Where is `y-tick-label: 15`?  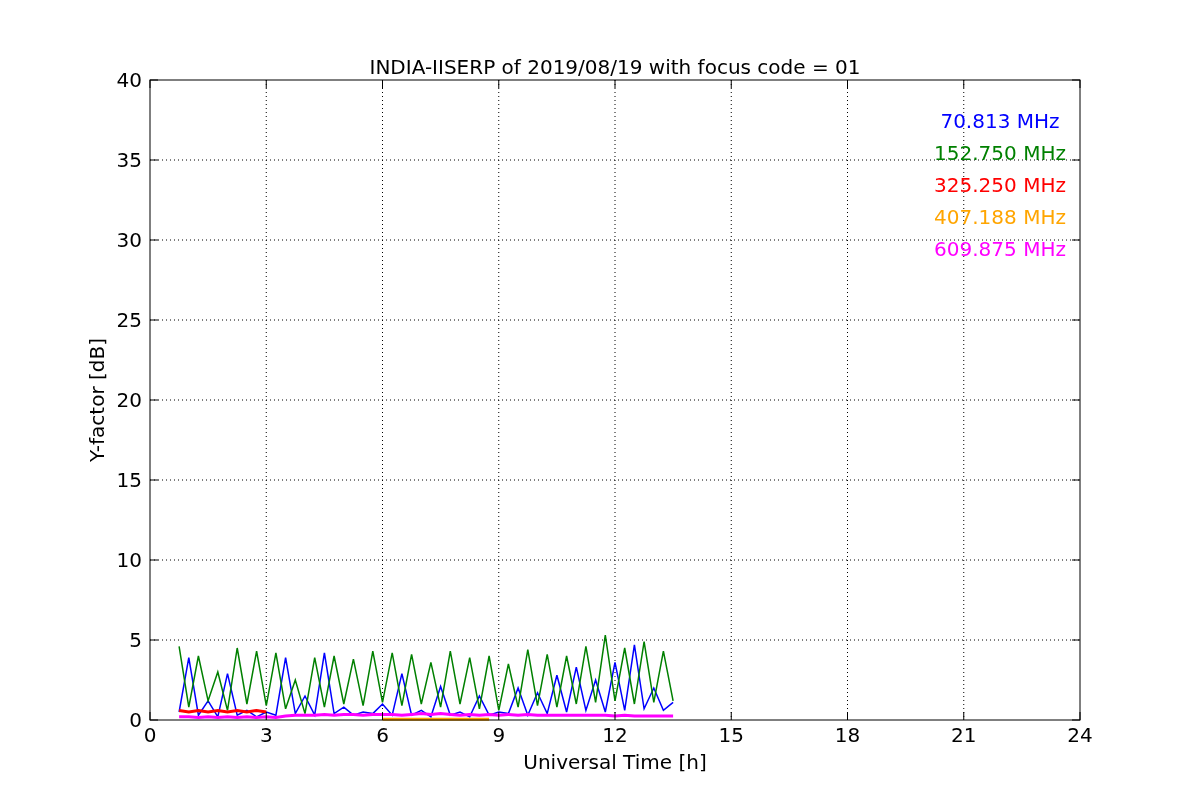 y-tick-label: 15 is located at coordinates (129, 480).